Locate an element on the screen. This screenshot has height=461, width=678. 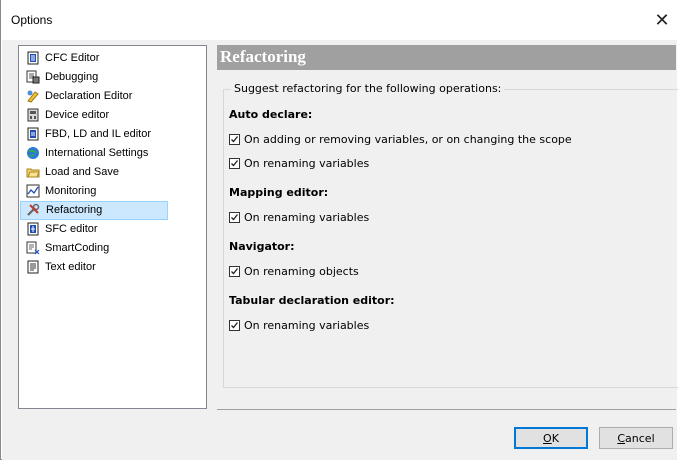
panel-header: Refactoring is located at coordinates (446, 57).